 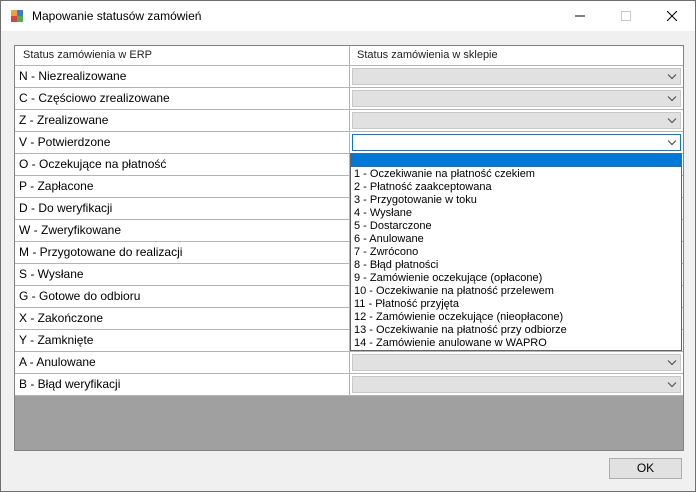 What do you see at coordinates (516, 343) in the screenshot?
I see `dropdown-option: 14 - Zamówienie anulowane w WAPRO` at bounding box center [516, 343].